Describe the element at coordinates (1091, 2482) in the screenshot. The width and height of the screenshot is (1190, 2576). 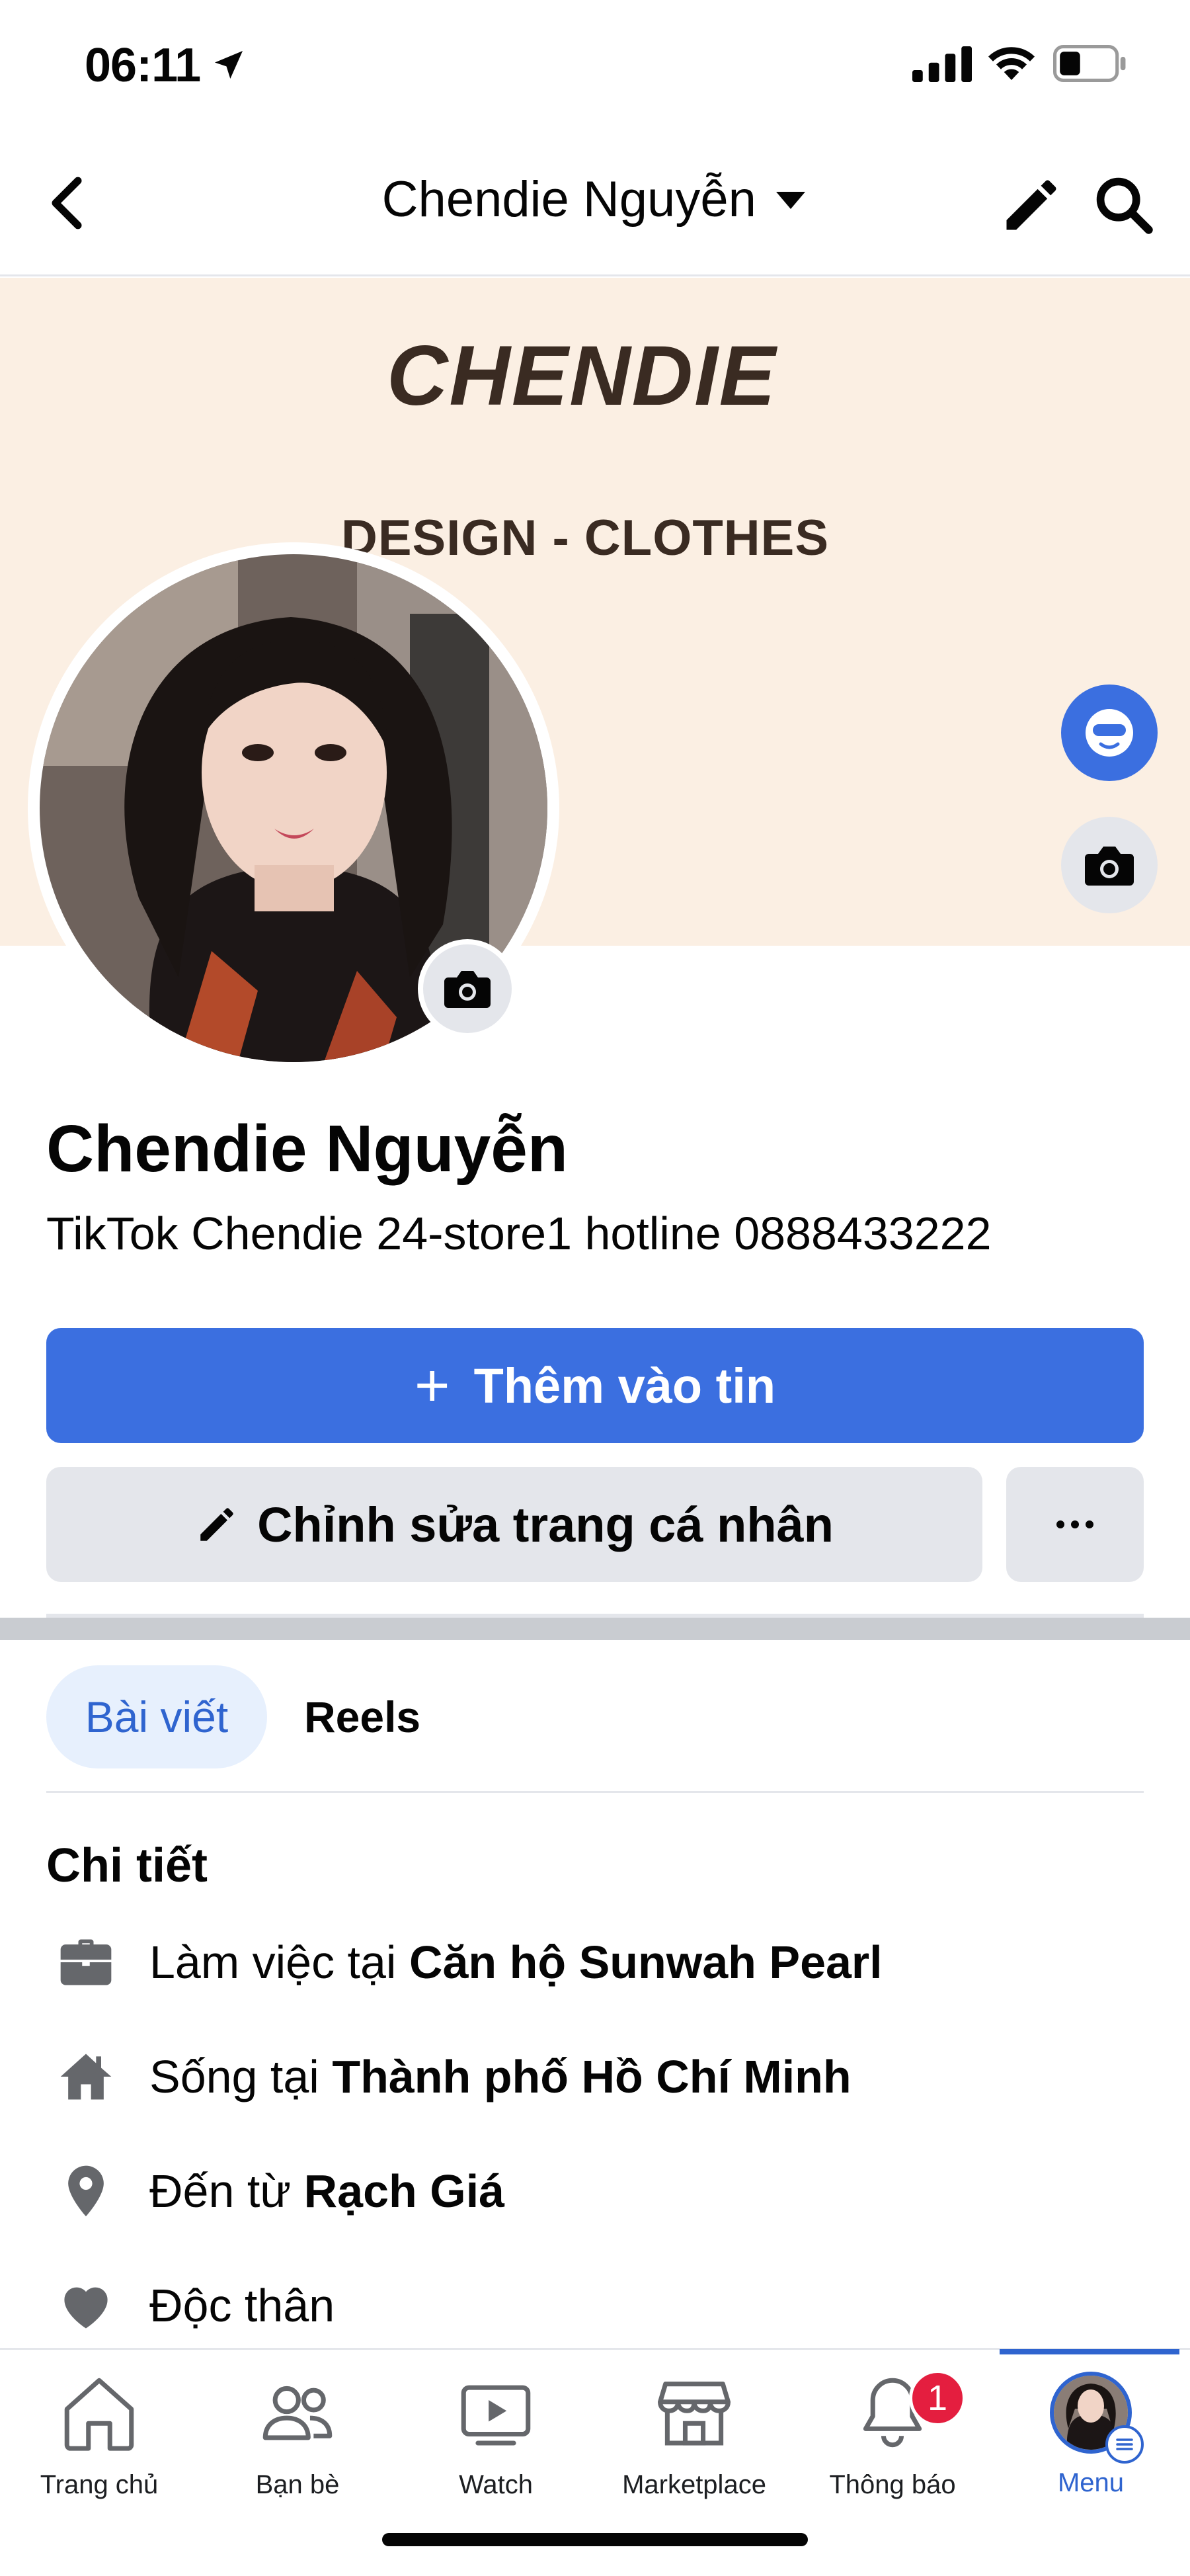
I see `nav-menu-label: Menu` at that location.